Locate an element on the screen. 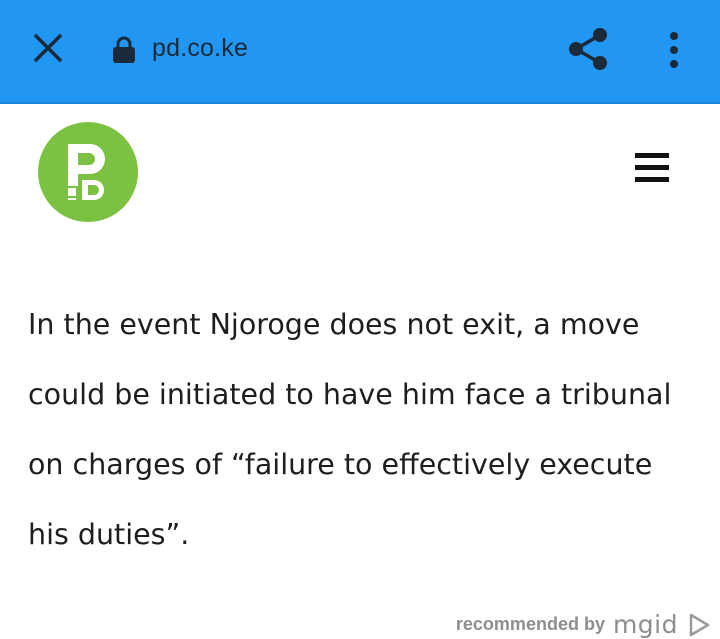 This screenshot has height=639, width=720. close-button is located at coordinates (48, 48).